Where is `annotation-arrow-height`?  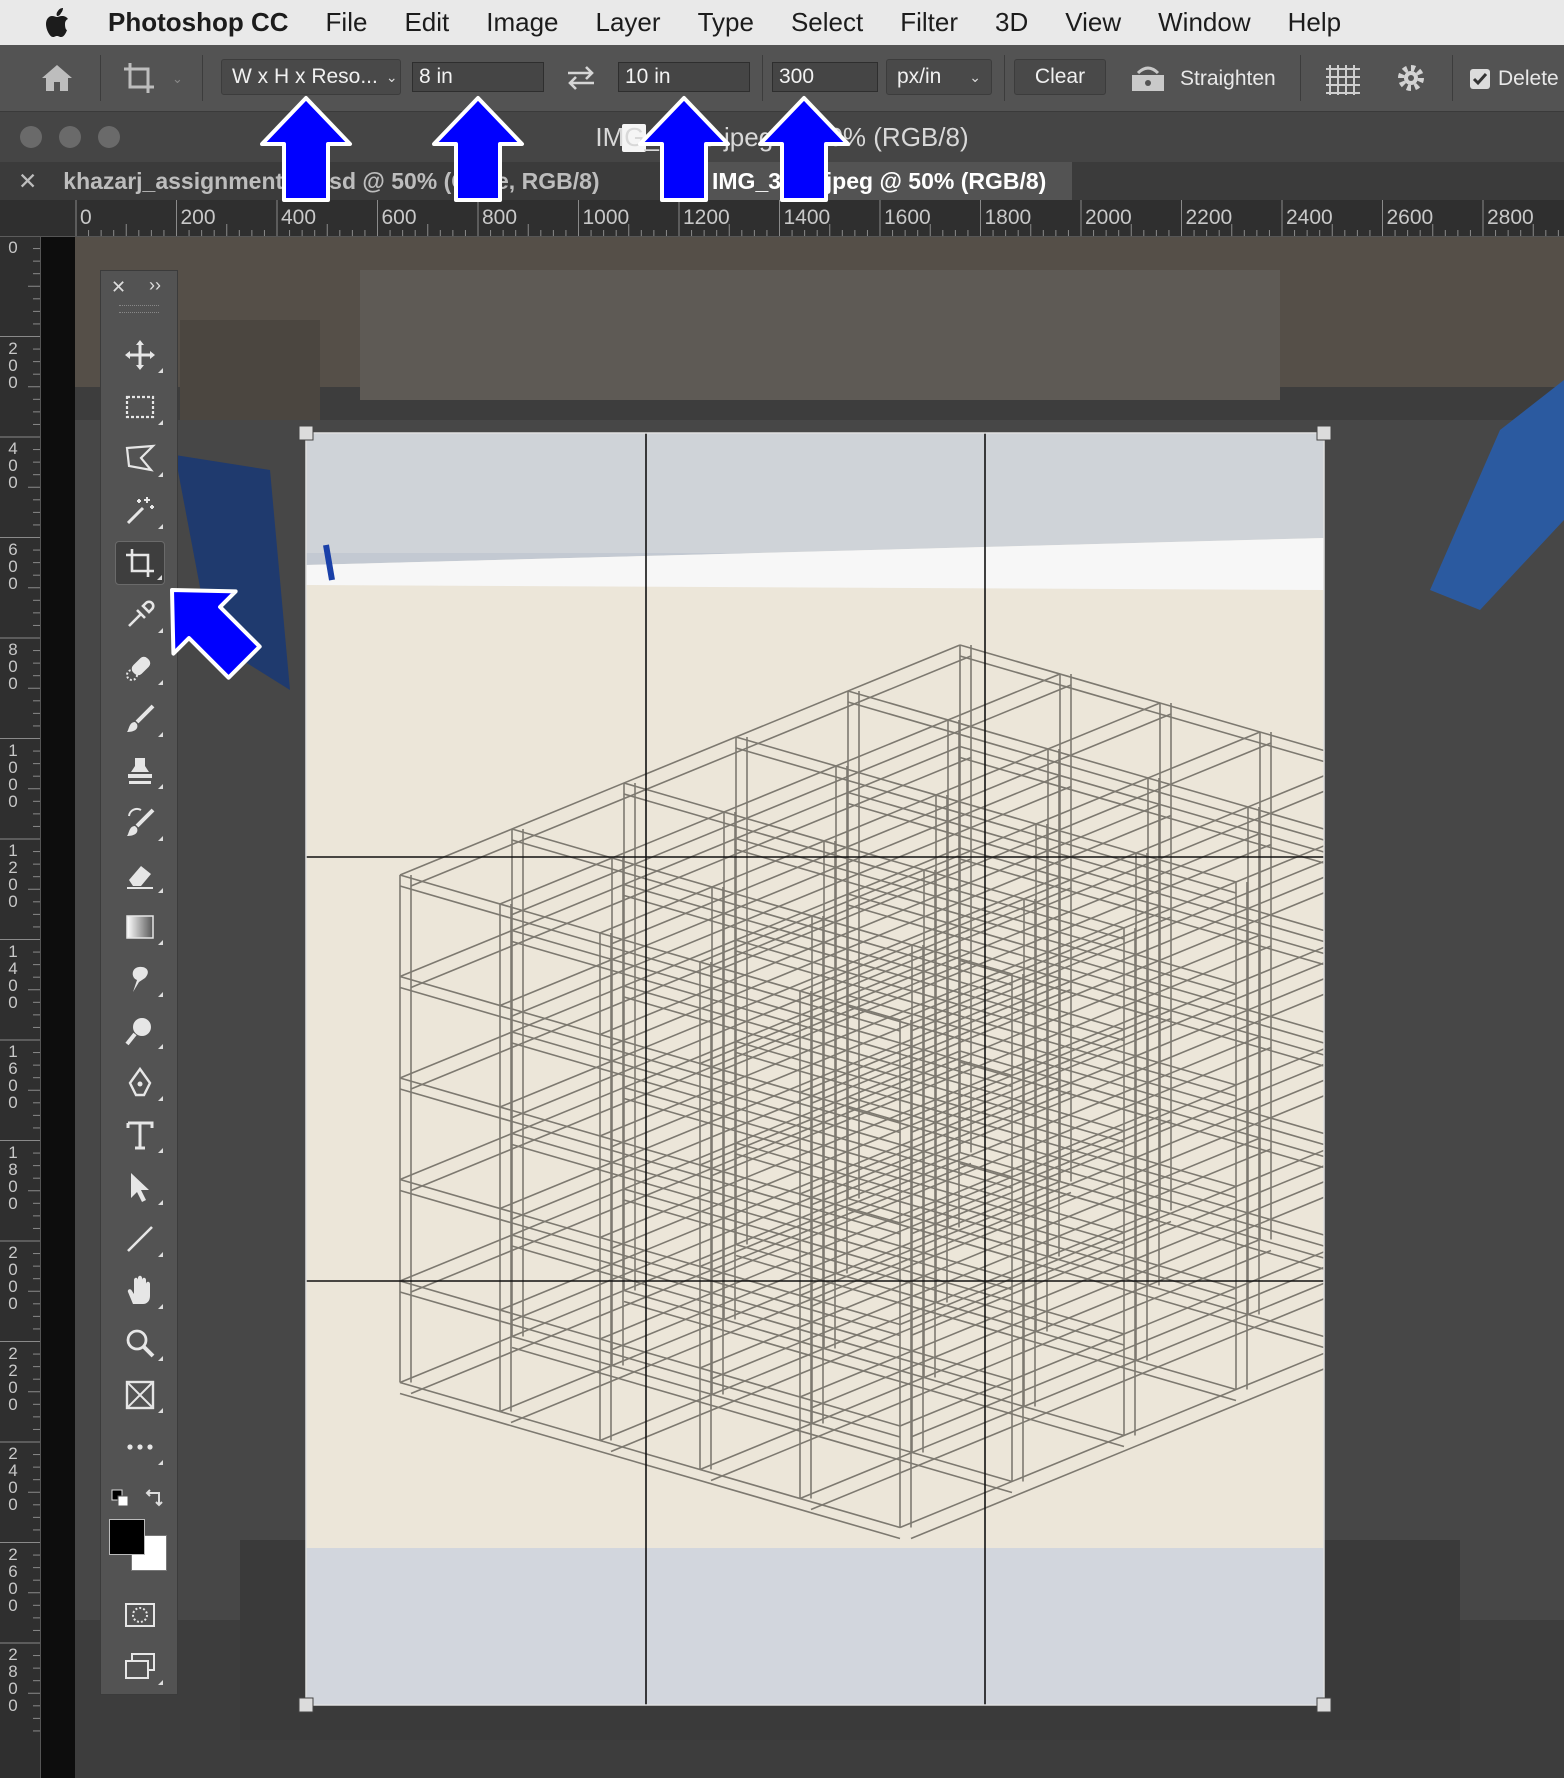
annotation-arrow-height is located at coordinates (684, 149).